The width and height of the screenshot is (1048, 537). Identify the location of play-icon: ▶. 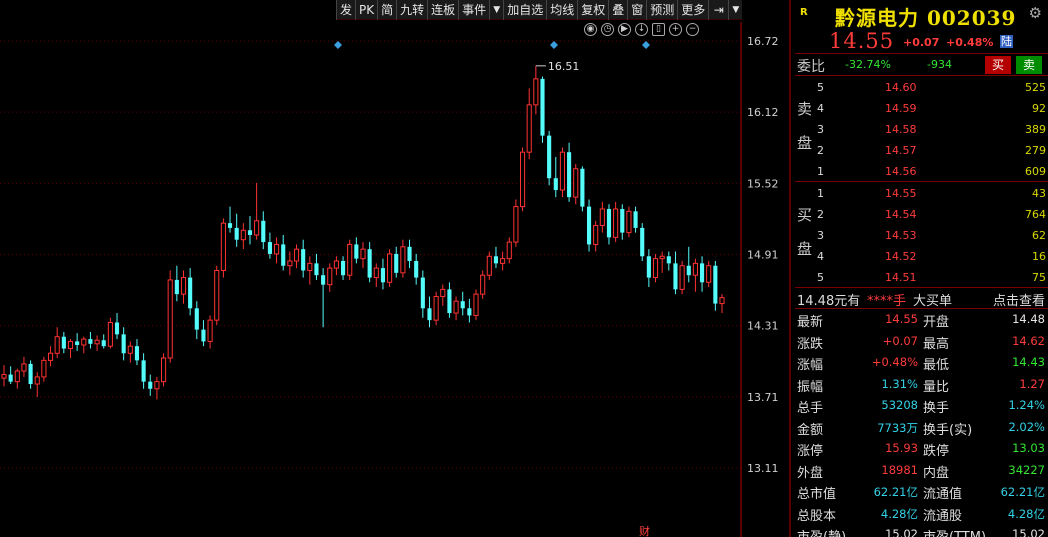
(624, 29).